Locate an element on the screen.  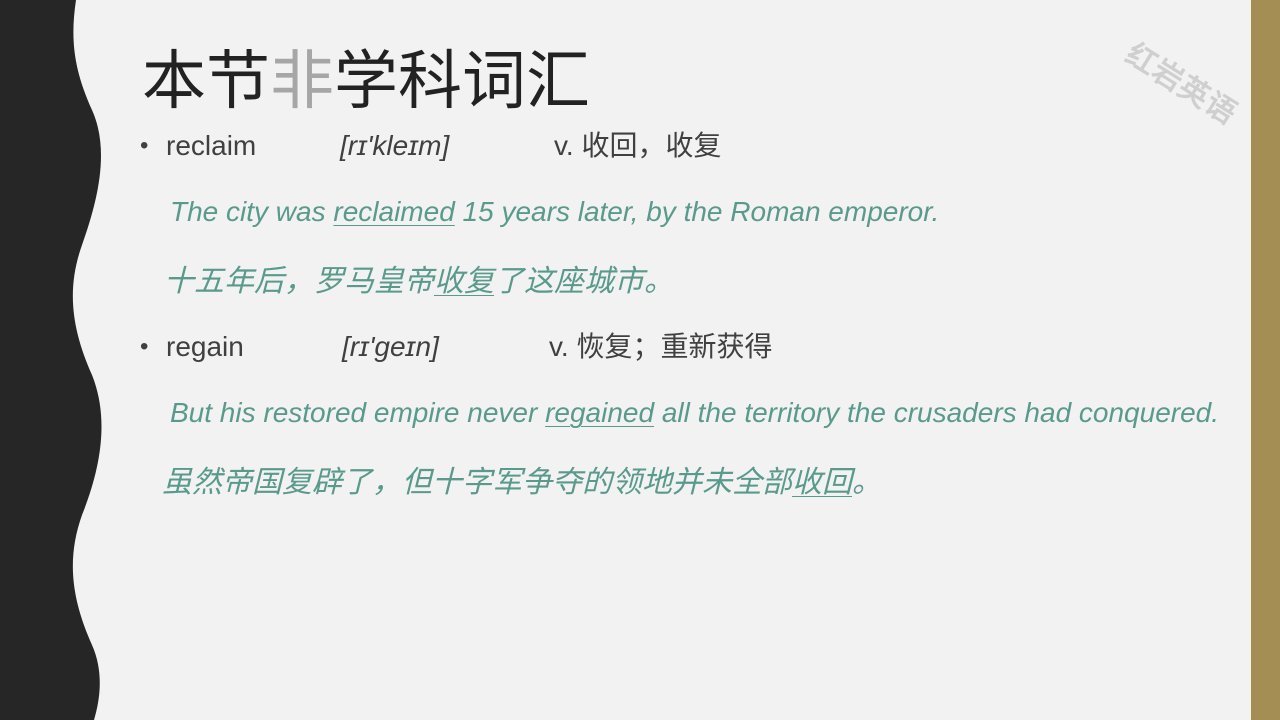
page-title: 本节非学科词汇 is located at coordinates (366, 82).